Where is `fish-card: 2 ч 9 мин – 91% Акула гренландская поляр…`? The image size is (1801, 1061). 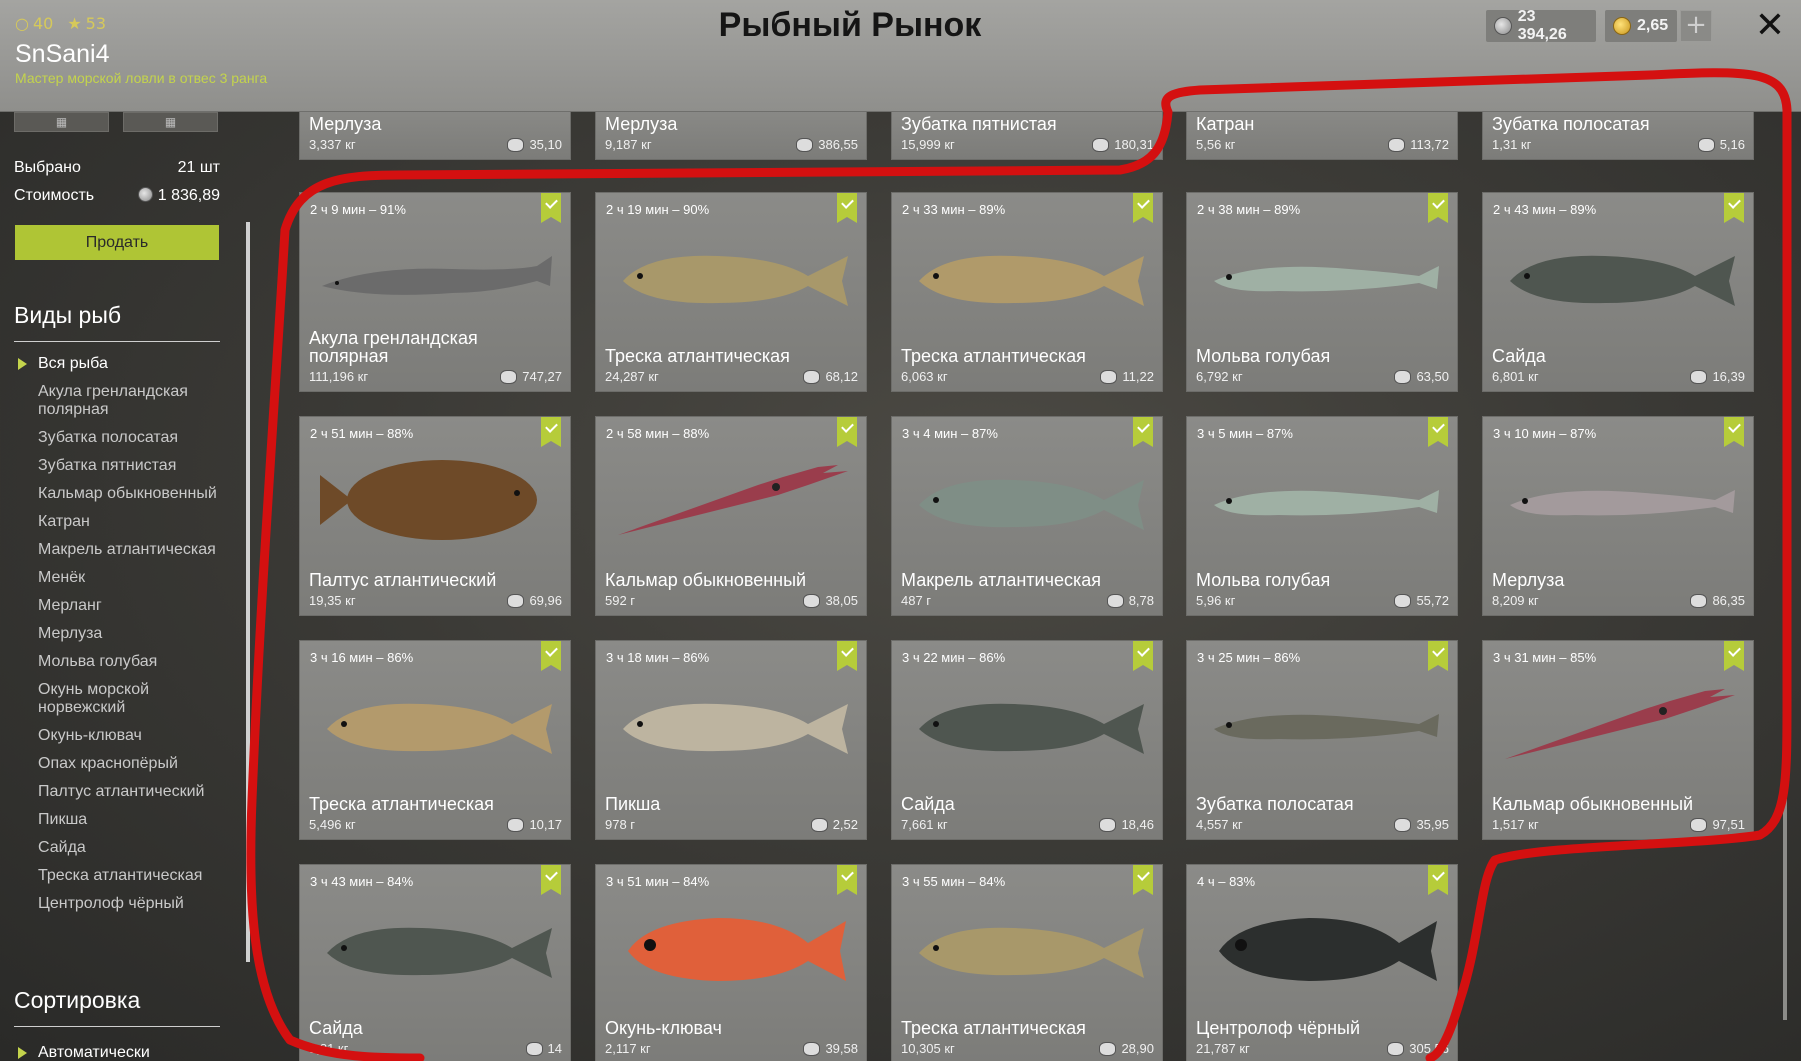
fish-card: 2 ч 9 мин – 91% Акула гренландская поляр… is located at coordinates (435, 292).